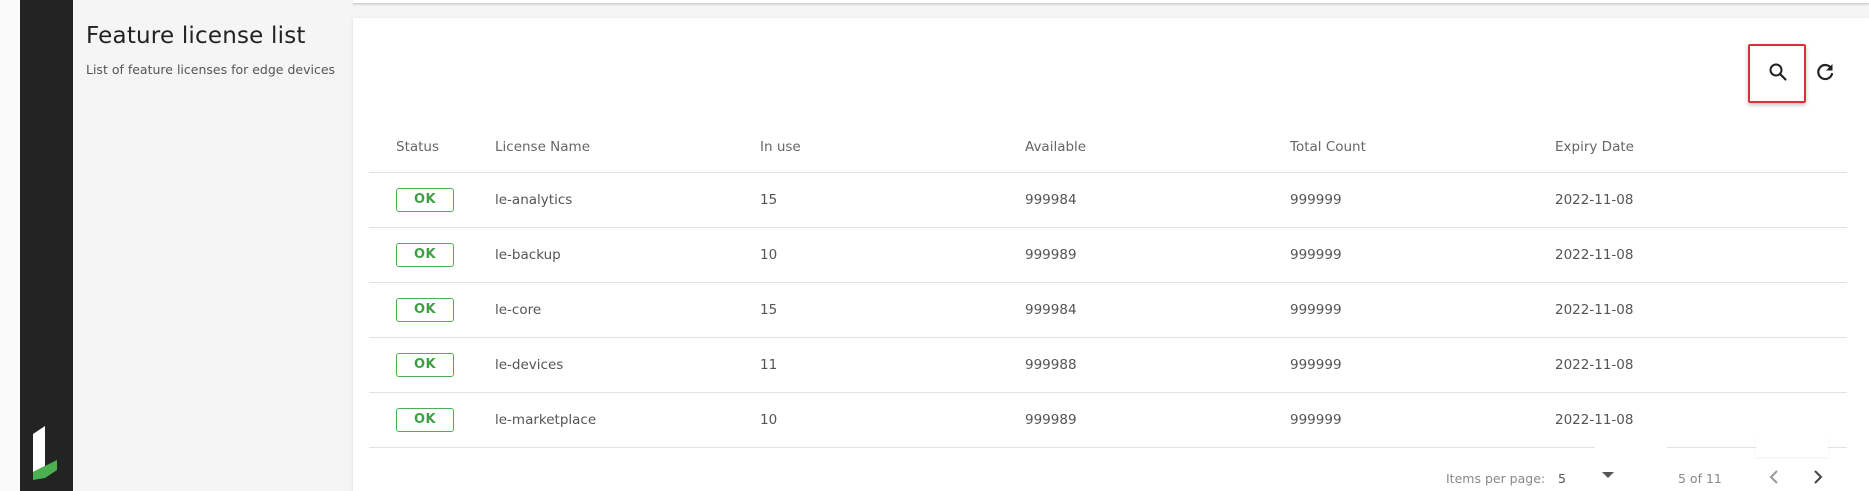 The width and height of the screenshot is (1869, 491). I want to click on paginator: Items per page: 5 5 of 11, so click(1650, 476).